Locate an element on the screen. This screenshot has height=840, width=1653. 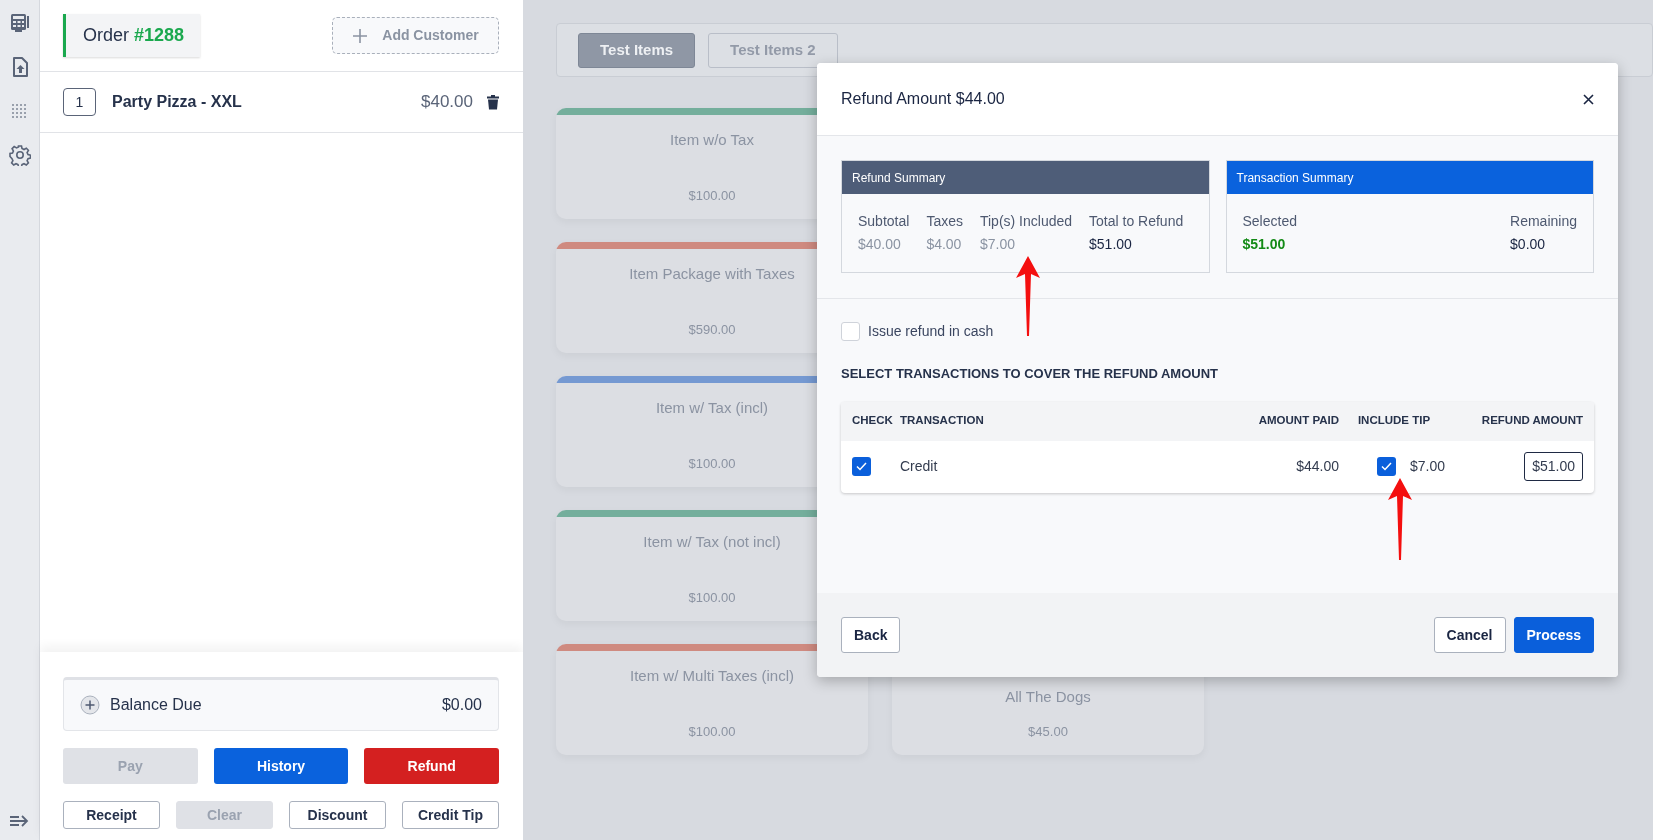
summary-value: $0.00 is located at coordinates (1528, 244).